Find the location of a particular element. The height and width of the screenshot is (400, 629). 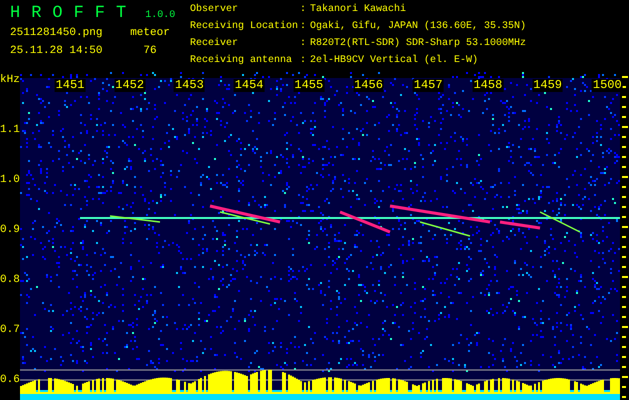

frequency-label: 1.0 is located at coordinates (10, 180).